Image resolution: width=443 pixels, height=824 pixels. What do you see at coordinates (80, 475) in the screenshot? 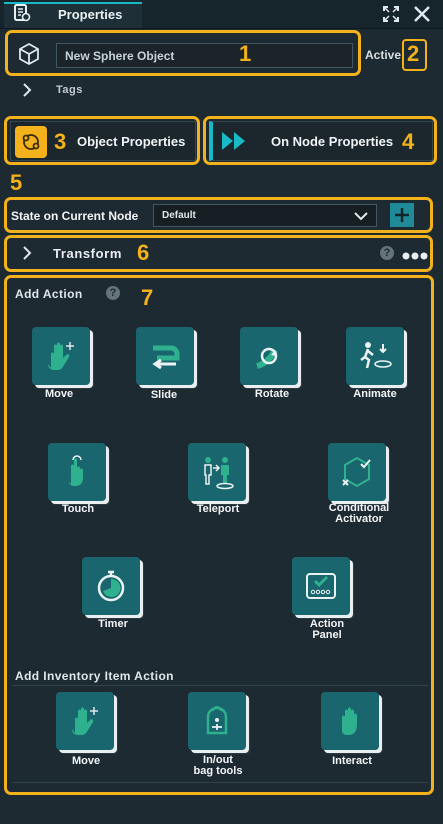
I see `action-touch-button` at bounding box center [80, 475].